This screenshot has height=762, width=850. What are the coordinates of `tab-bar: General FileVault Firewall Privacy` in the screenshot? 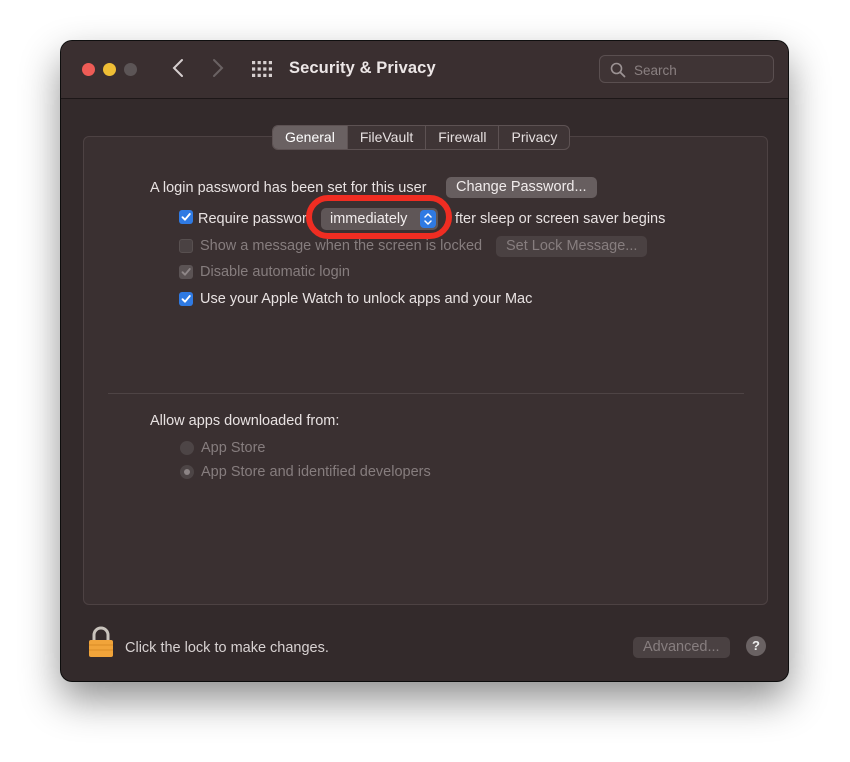 It's located at (421, 137).